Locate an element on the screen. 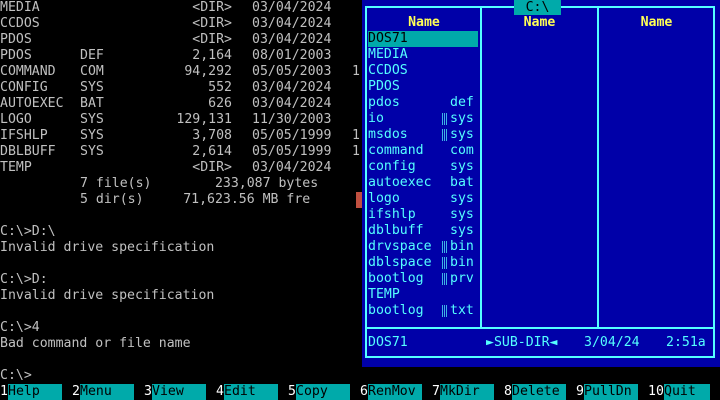 The width and height of the screenshot is (720, 400). file-entry: autoexec bat is located at coordinates (424, 183).